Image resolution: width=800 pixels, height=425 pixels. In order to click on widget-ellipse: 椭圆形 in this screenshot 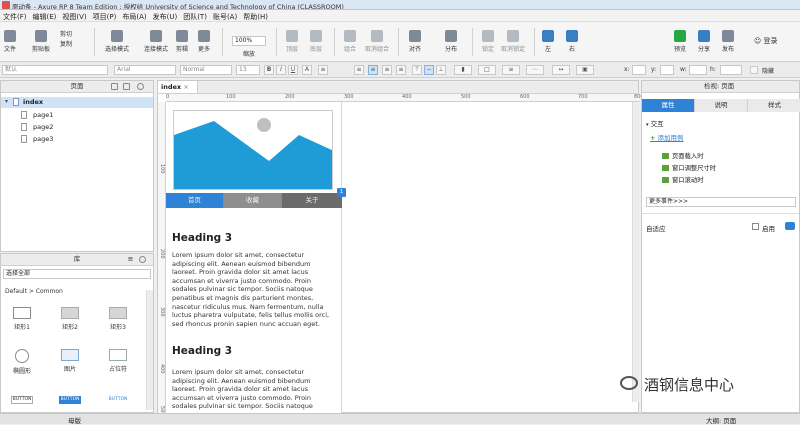, I will do `click(22, 362)`.